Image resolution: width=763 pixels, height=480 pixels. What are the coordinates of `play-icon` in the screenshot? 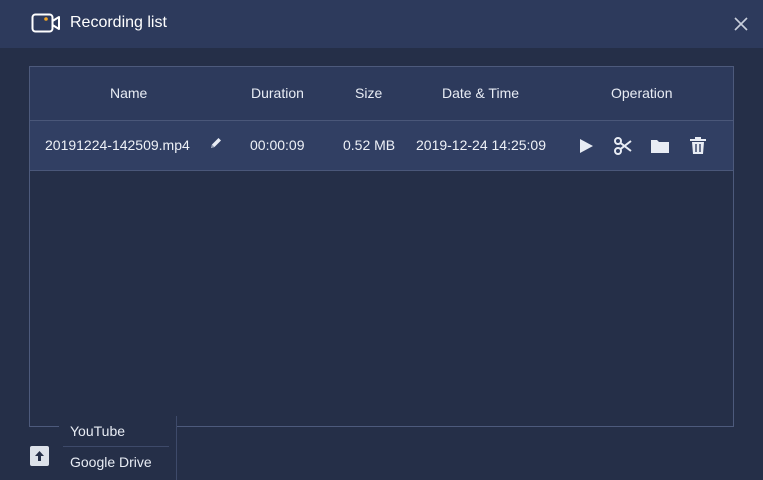 It's located at (586, 146).